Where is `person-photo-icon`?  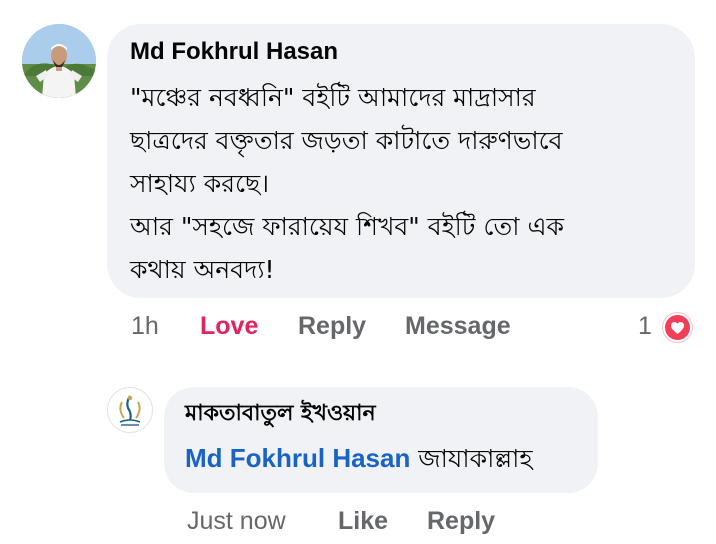 person-photo-icon is located at coordinates (59, 61).